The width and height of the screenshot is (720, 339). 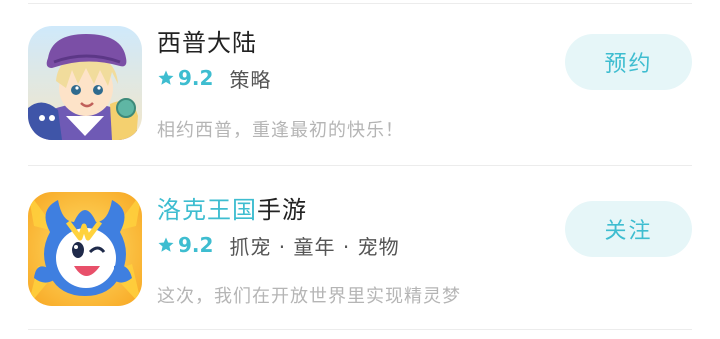 What do you see at coordinates (314, 246) in the screenshot?
I see `app-tags: 抓宠 · 童年 · 宠物` at bounding box center [314, 246].